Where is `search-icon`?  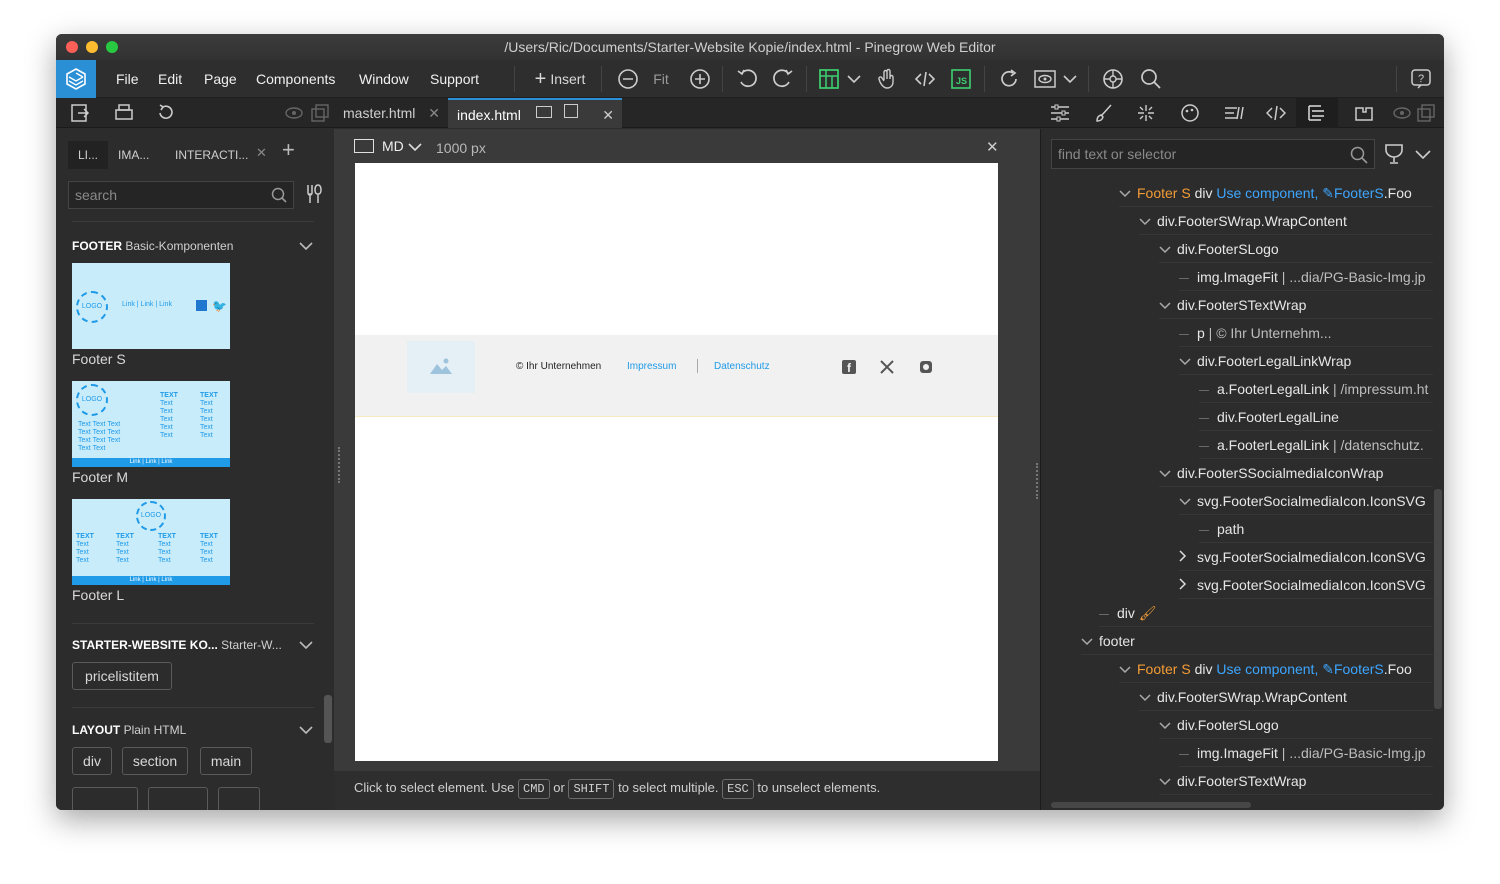 search-icon is located at coordinates (1151, 79).